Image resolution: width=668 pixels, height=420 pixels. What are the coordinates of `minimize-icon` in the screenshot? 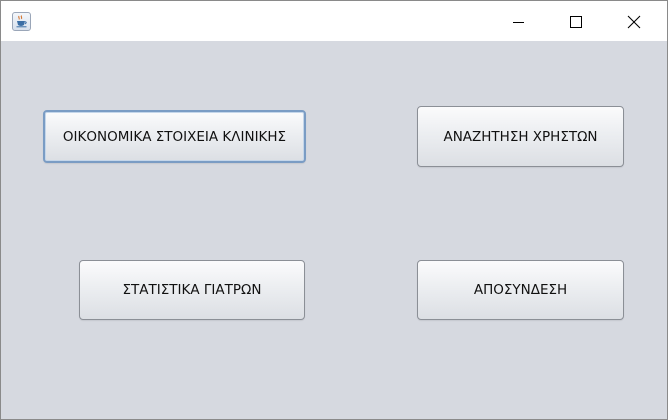 It's located at (518, 22).